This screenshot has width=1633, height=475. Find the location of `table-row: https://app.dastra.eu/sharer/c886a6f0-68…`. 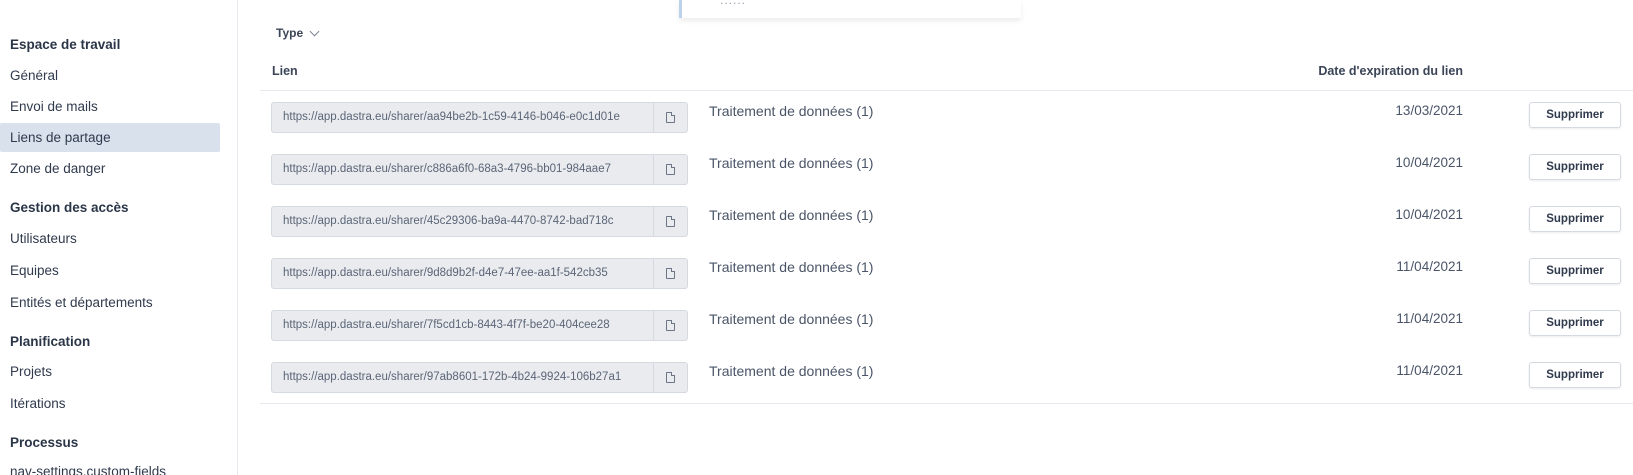

table-row: https://app.dastra.eu/sharer/c886a6f0-68… is located at coordinates (946, 169).